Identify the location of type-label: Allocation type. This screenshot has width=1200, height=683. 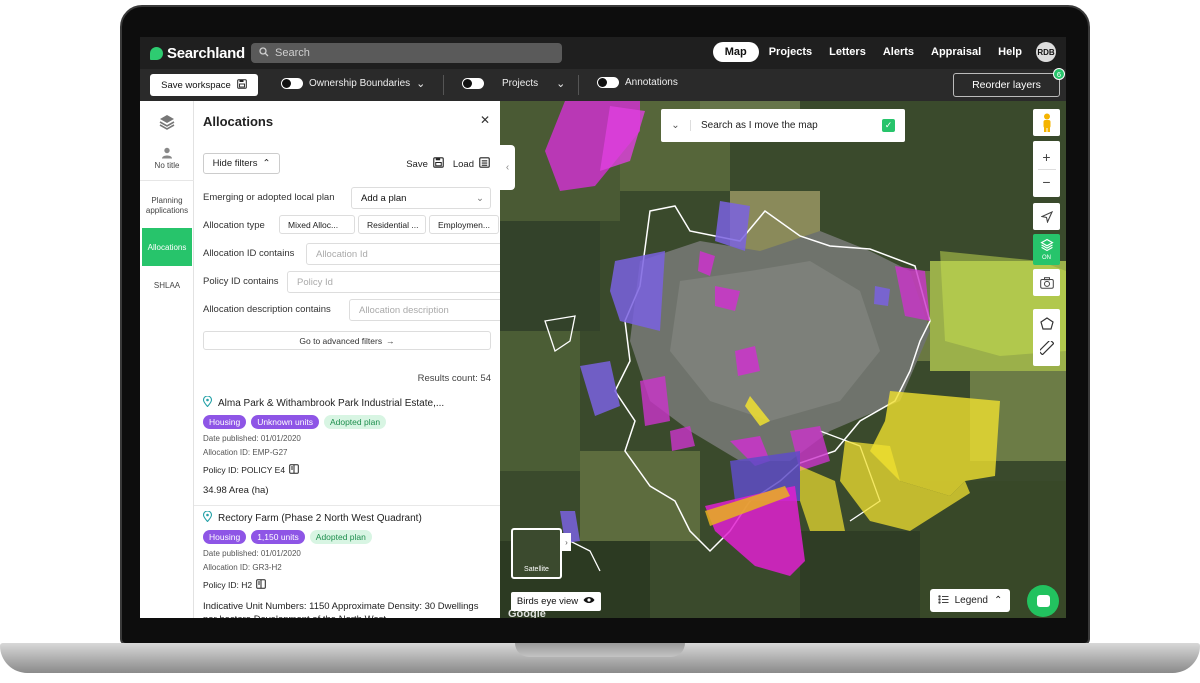
(234, 225).